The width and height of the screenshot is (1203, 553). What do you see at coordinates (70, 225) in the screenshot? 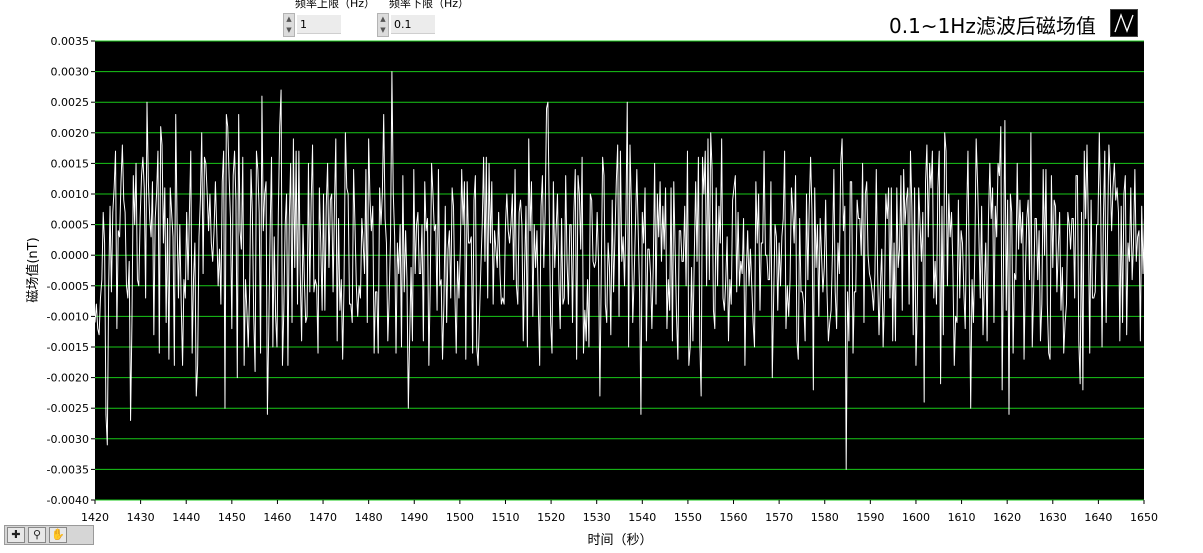
I see `y-tick-label: 0.0005` at bounding box center [70, 225].